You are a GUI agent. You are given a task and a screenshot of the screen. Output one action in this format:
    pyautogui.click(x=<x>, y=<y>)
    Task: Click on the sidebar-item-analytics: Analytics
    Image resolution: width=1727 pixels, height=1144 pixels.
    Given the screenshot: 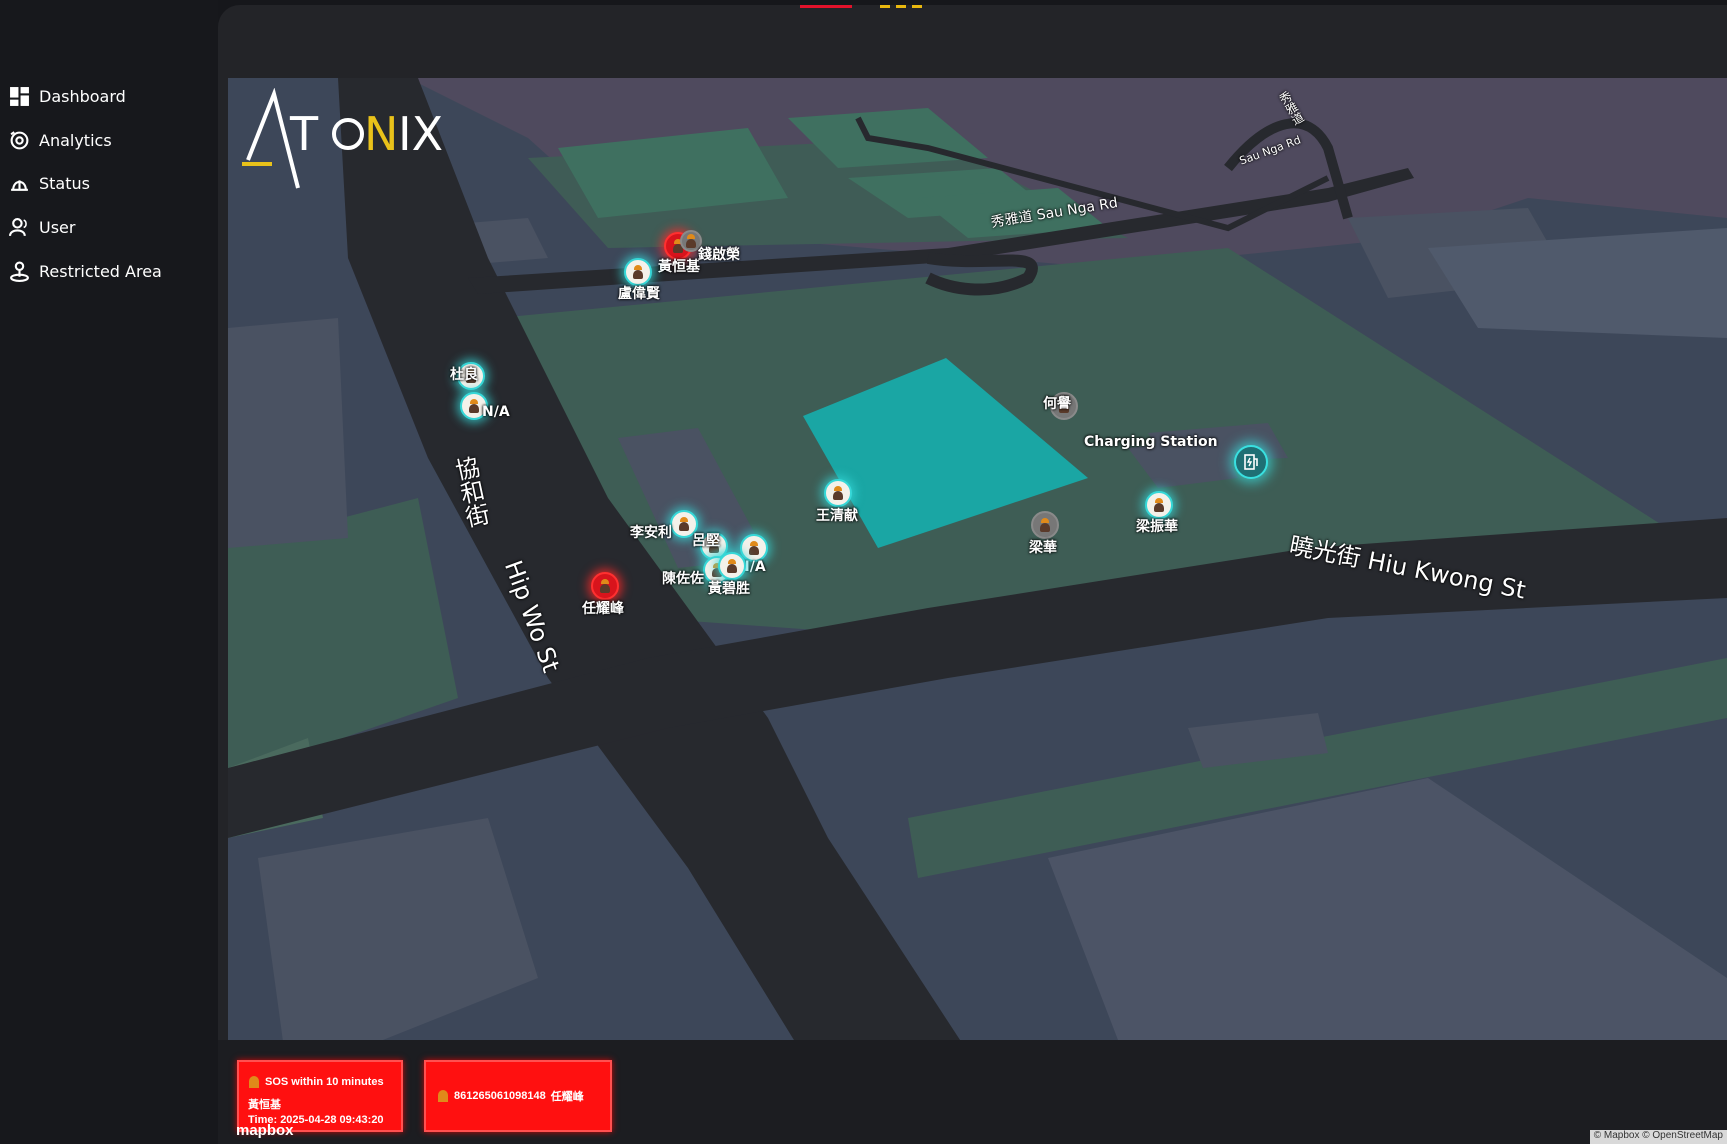 What is the action you would take?
    pyautogui.click(x=60, y=140)
    